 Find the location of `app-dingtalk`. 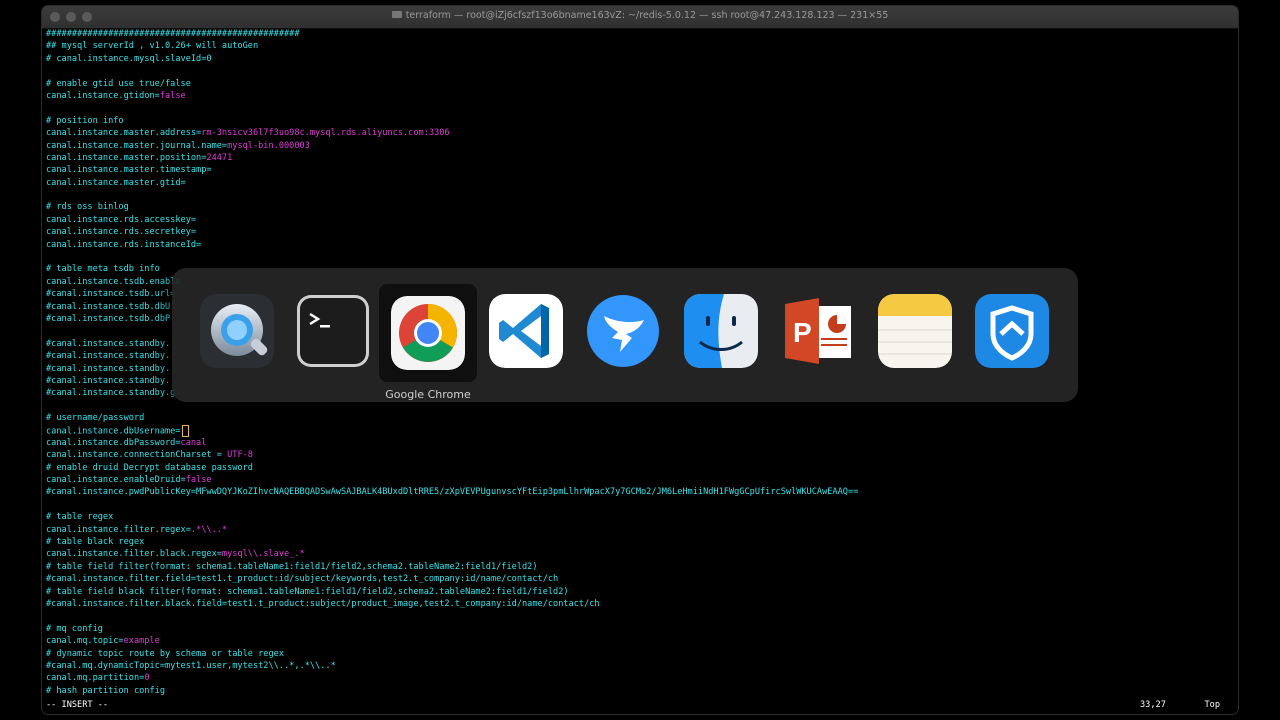

app-dingtalk is located at coordinates (623, 331).